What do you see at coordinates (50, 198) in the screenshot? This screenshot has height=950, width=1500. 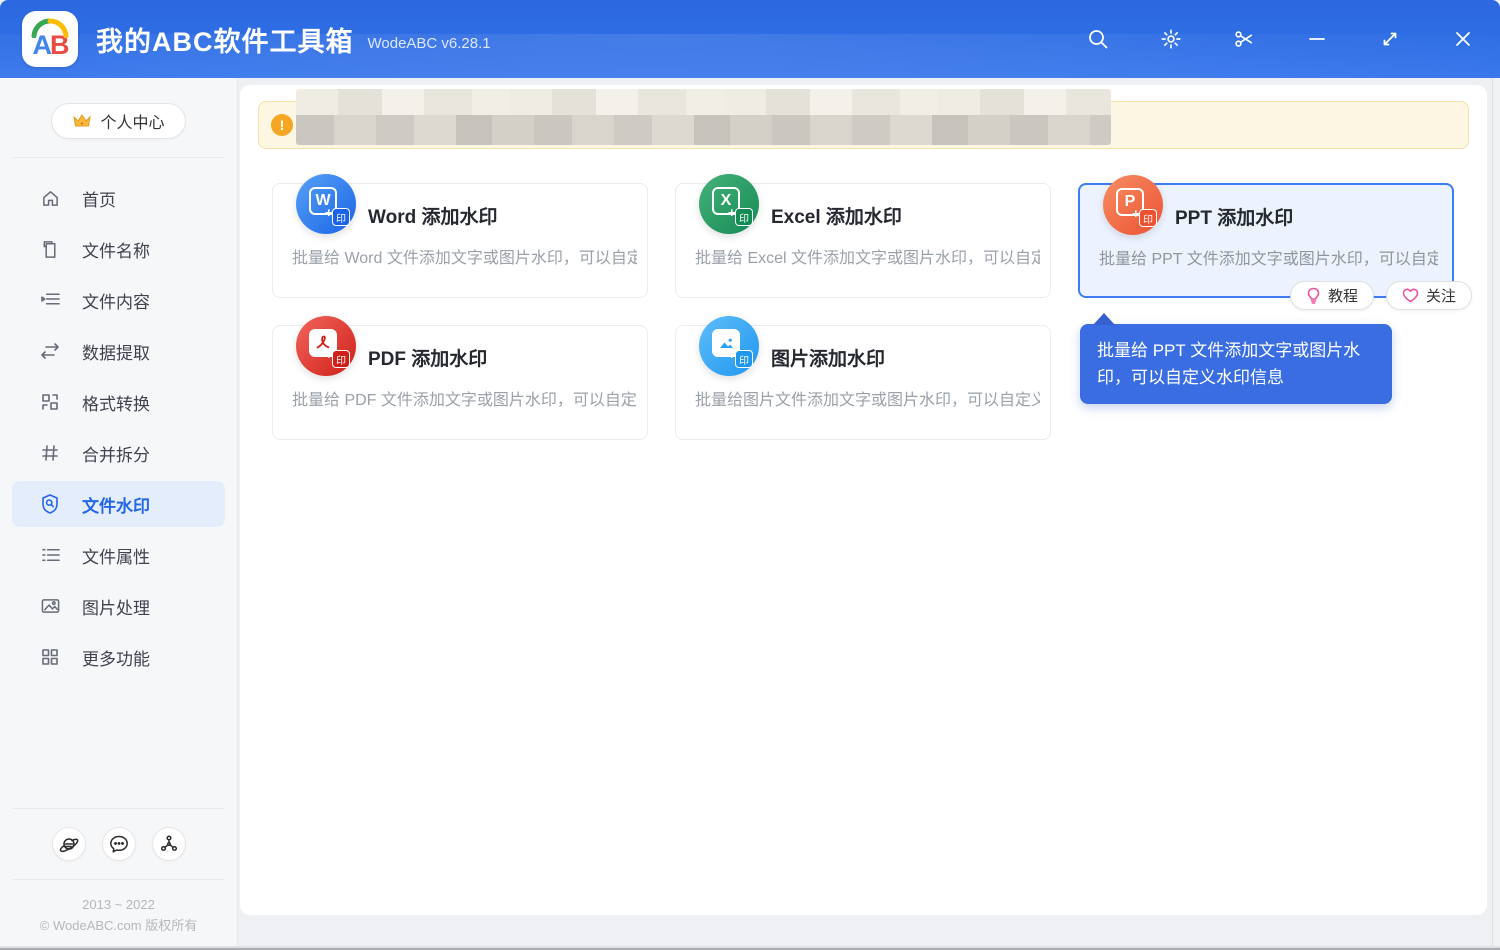 I see `home-icon` at bounding box center [50, 198].